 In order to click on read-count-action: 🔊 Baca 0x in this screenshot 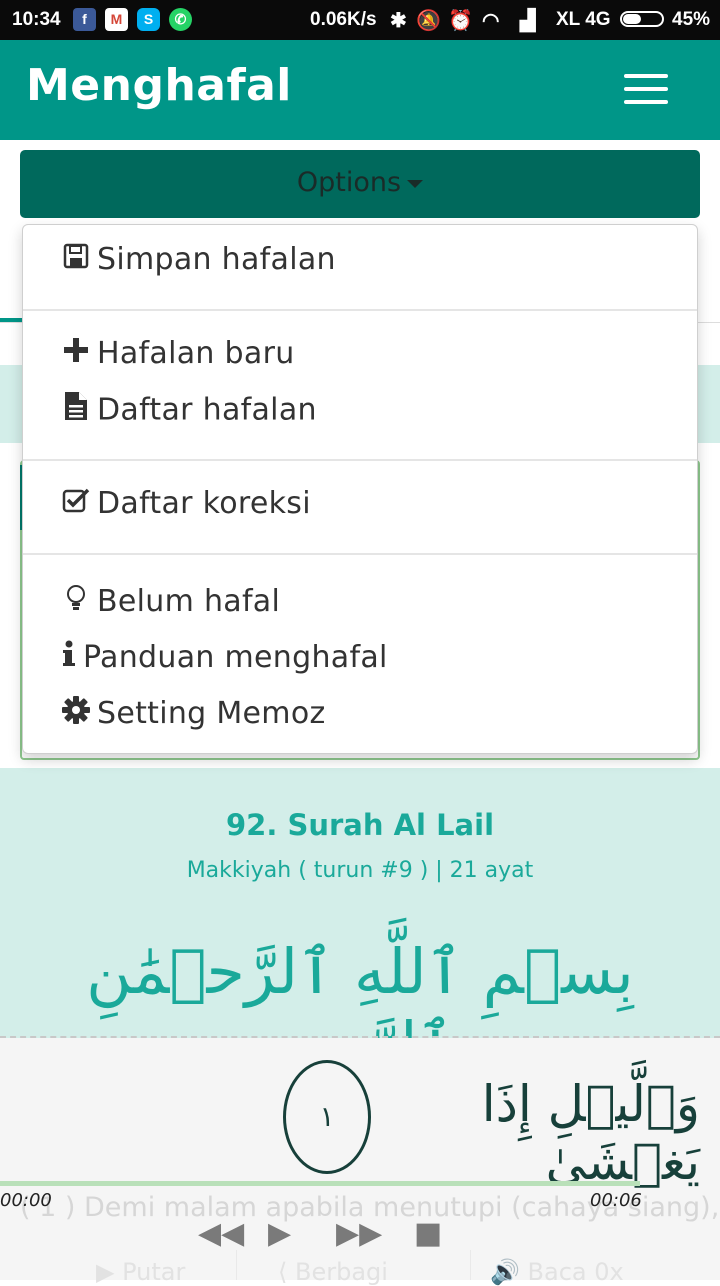, I will do `click(557, 1272)`.